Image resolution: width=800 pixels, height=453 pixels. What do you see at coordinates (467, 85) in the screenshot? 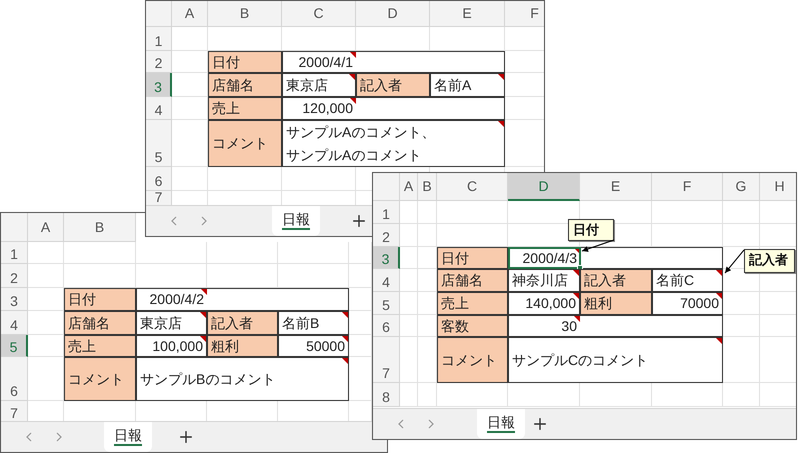
I see `table-cell: 名前A` at bounding box center [467, 85].